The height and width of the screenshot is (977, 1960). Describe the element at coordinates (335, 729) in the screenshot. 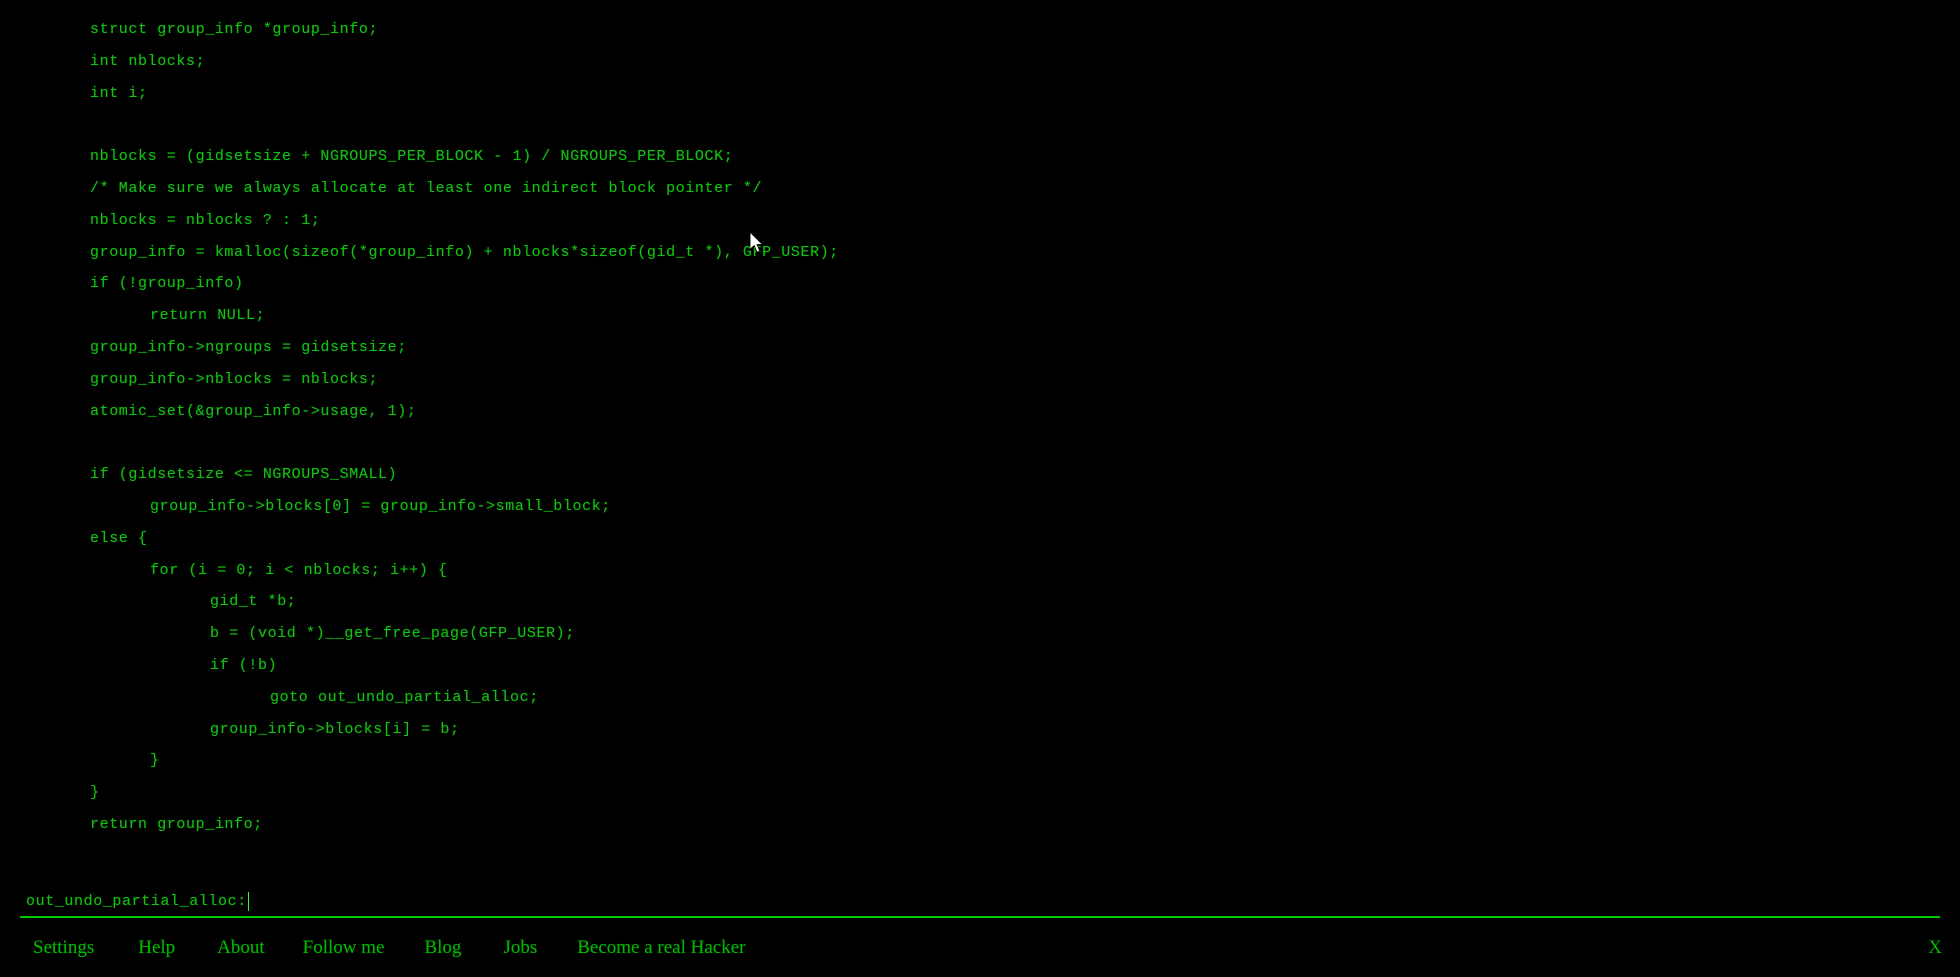

I see `code-line: group_info->blocks[i] = b;` at that location.